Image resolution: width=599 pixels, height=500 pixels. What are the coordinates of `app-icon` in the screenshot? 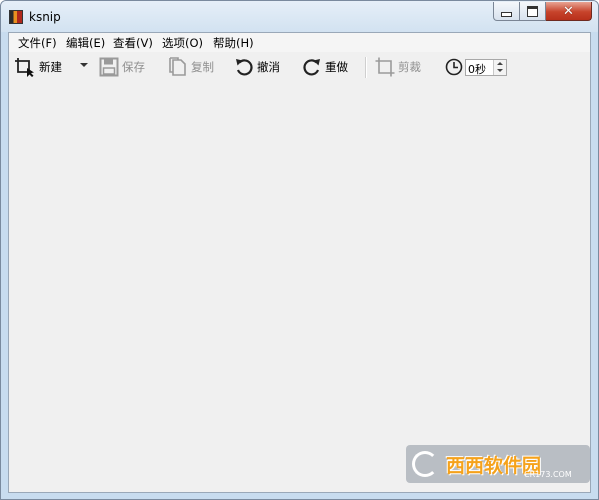 It's located at (16, 17).